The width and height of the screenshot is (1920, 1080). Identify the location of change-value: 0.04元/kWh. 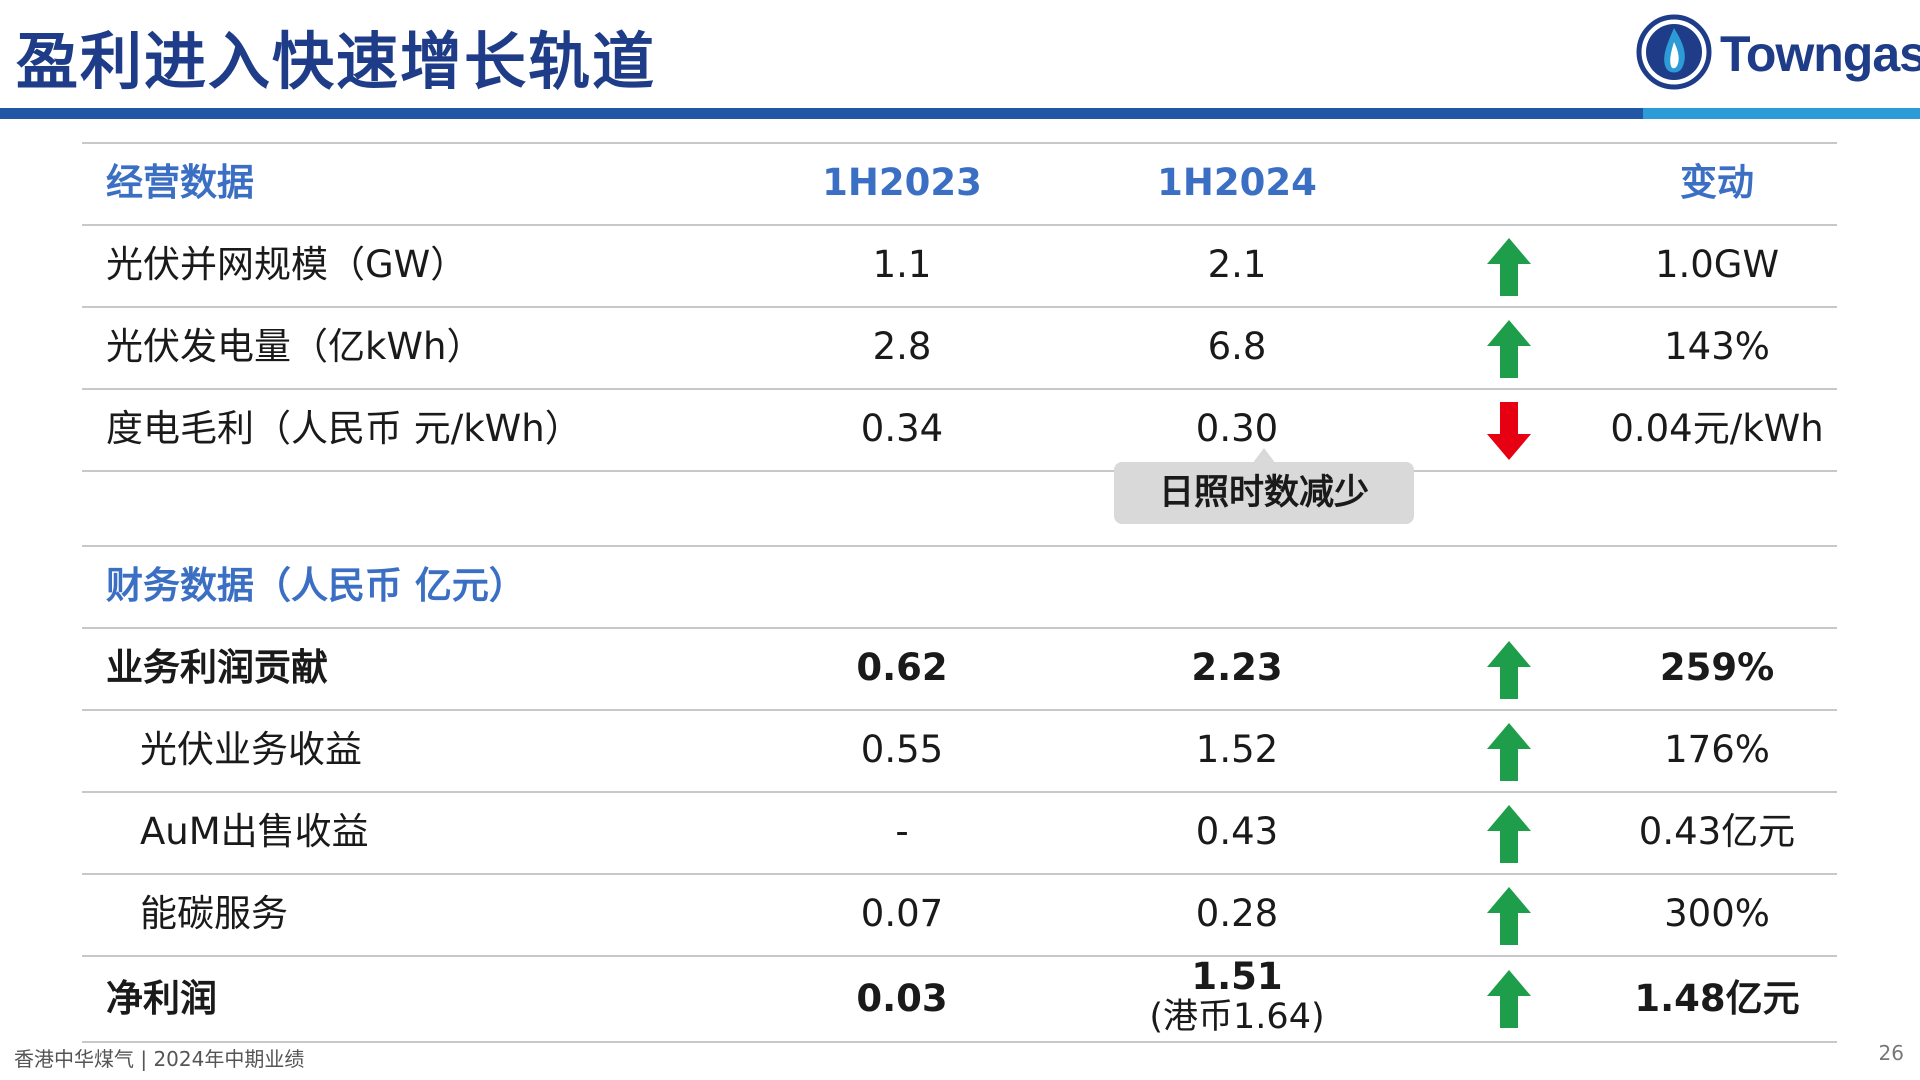
(1717, 428).